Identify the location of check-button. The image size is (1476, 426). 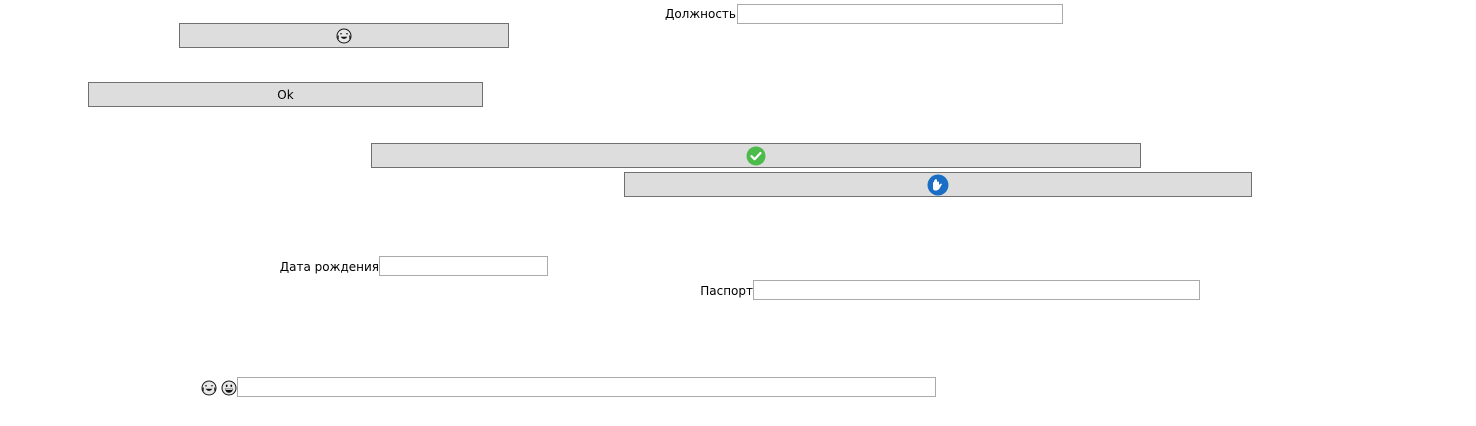
(756, 155).